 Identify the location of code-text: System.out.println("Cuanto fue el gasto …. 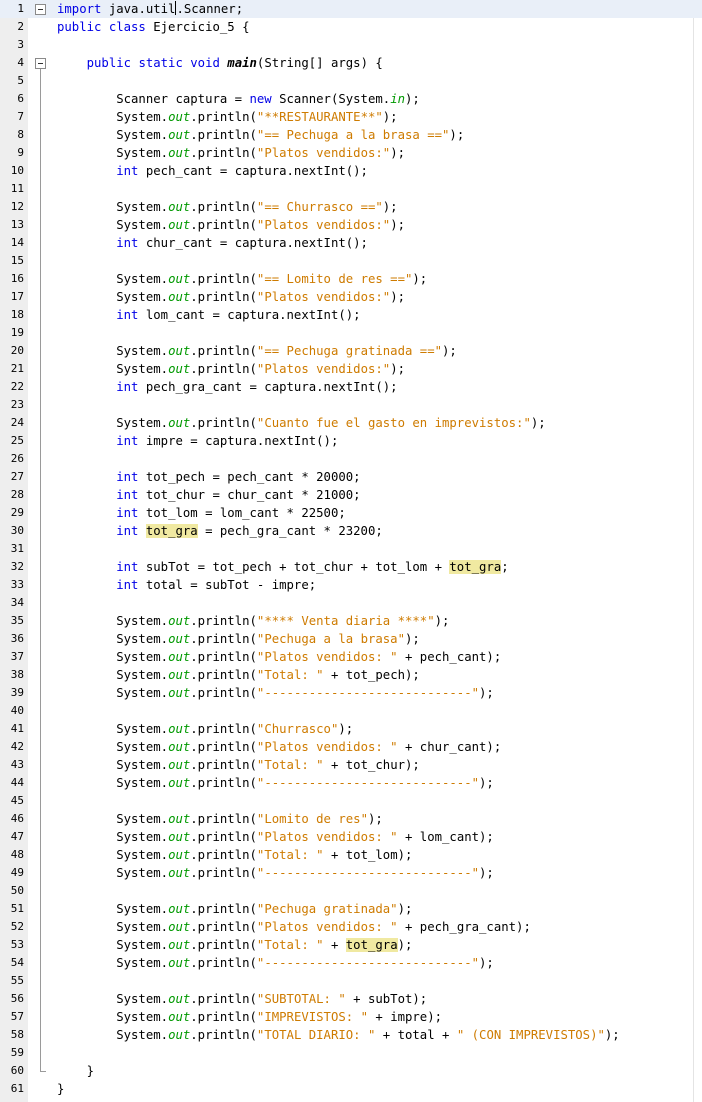
(301, 423).